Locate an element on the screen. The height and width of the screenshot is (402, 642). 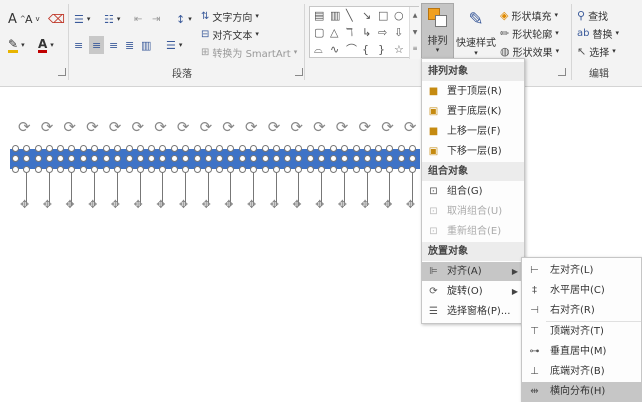
decrease-indent-button: ⇤ is located at coordinates (138, 19).